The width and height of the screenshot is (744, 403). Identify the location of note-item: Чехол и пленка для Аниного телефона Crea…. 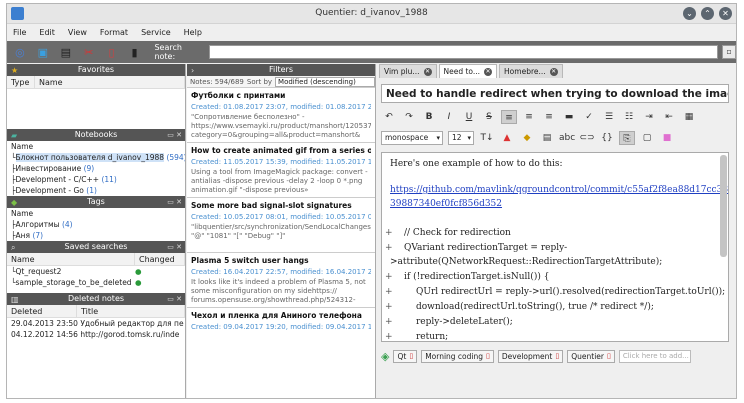
(281, 335).